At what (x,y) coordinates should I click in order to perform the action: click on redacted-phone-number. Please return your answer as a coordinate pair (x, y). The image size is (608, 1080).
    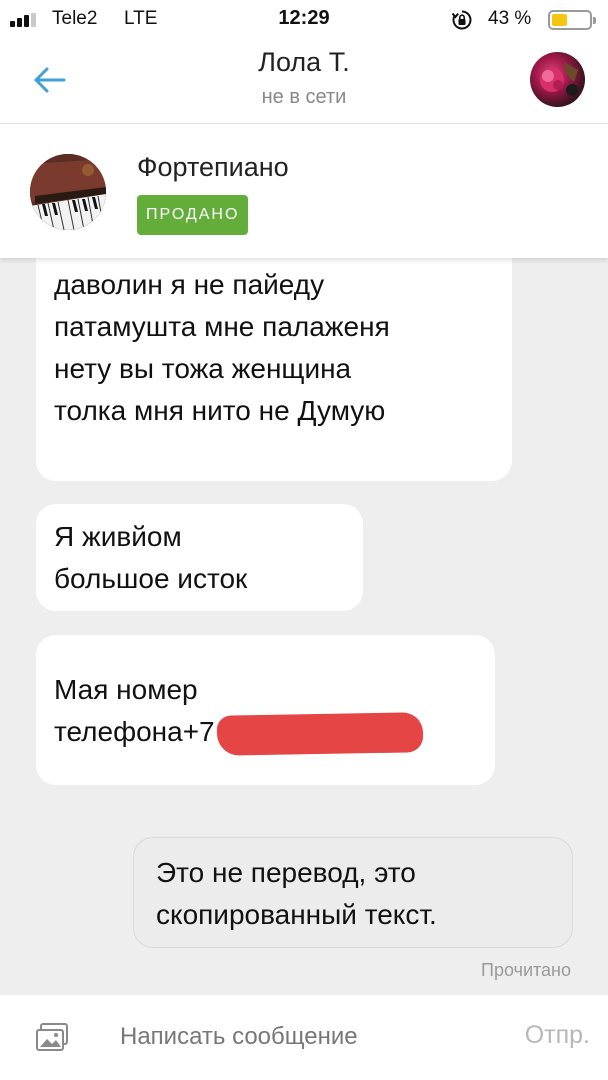
    Looking at the image, I should click on (319, 733).